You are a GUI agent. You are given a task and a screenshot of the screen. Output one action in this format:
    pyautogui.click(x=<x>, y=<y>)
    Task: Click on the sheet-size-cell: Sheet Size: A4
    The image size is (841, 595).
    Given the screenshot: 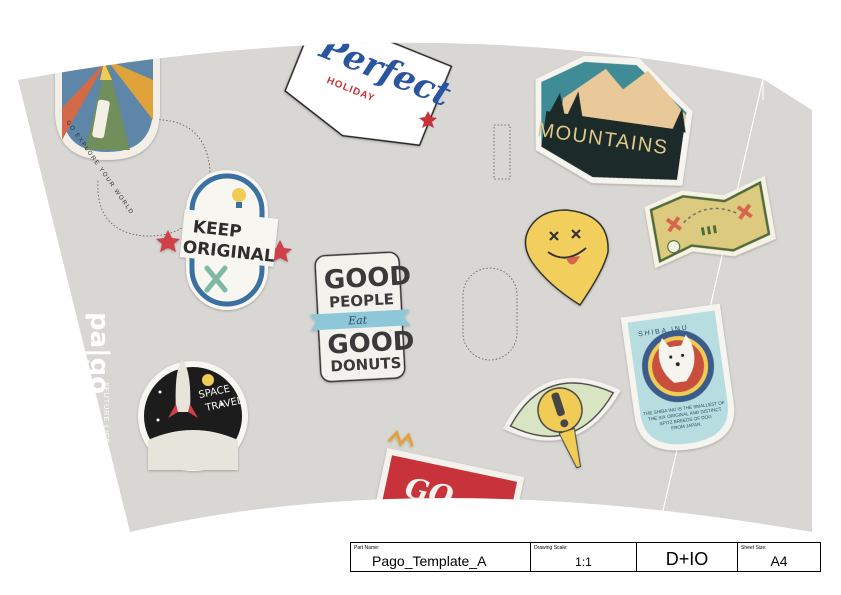 What is the action you would take?
    pyautogui.click(x=779, y=557)
    